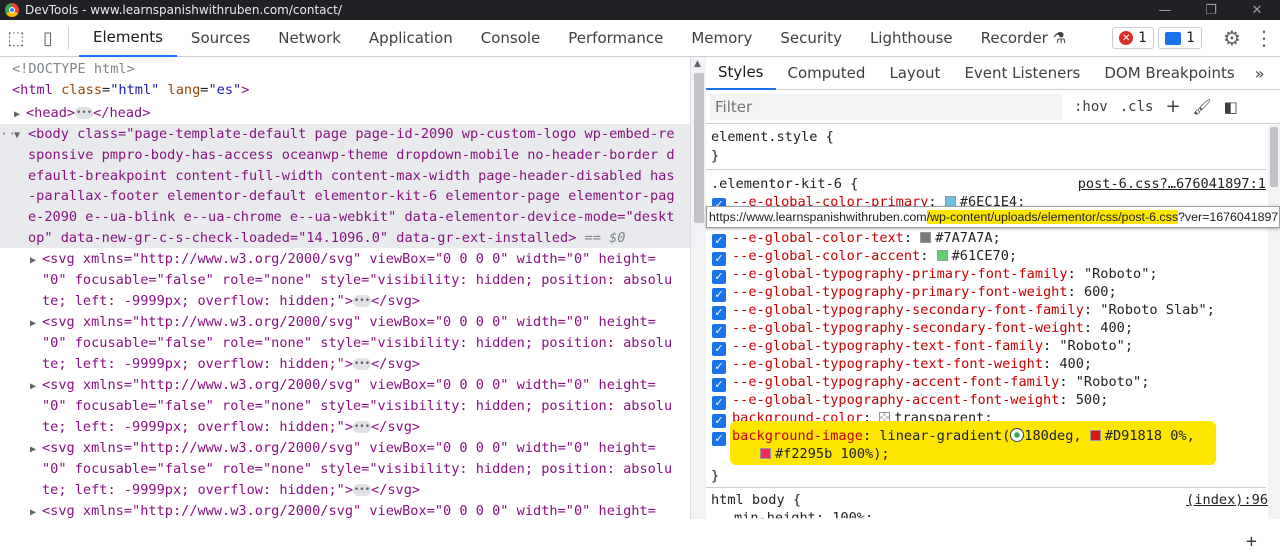  What do you see at coordinates (73, 69) in the screenshot?
I see `doctype-line: <!DOCTYPE html>` at bounding box center [73, 69].